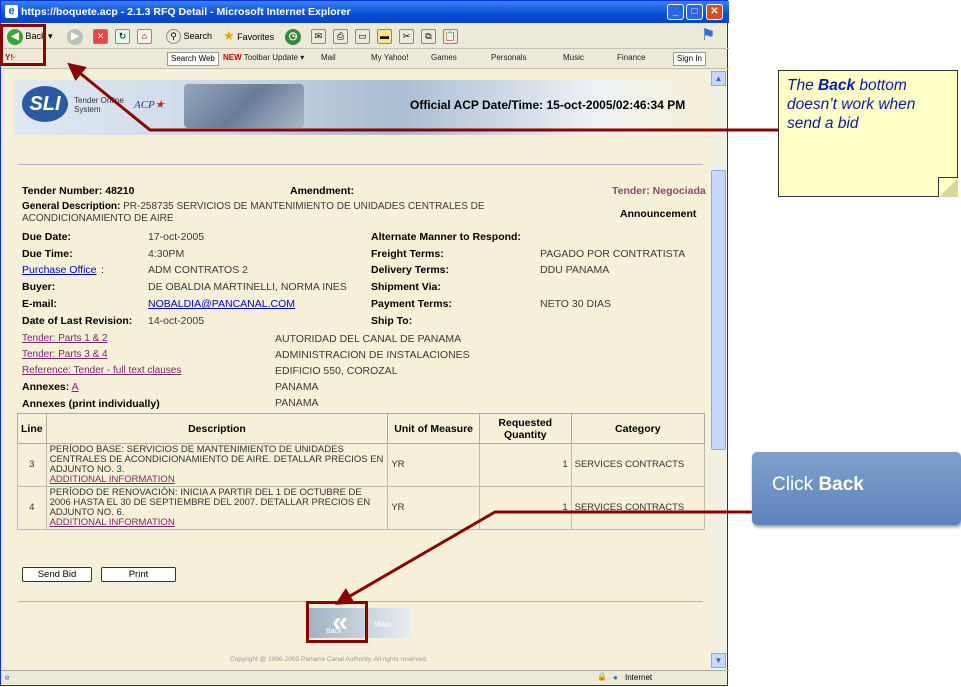  I want to click on callout-click-back: Click Back, so click(856, 488).